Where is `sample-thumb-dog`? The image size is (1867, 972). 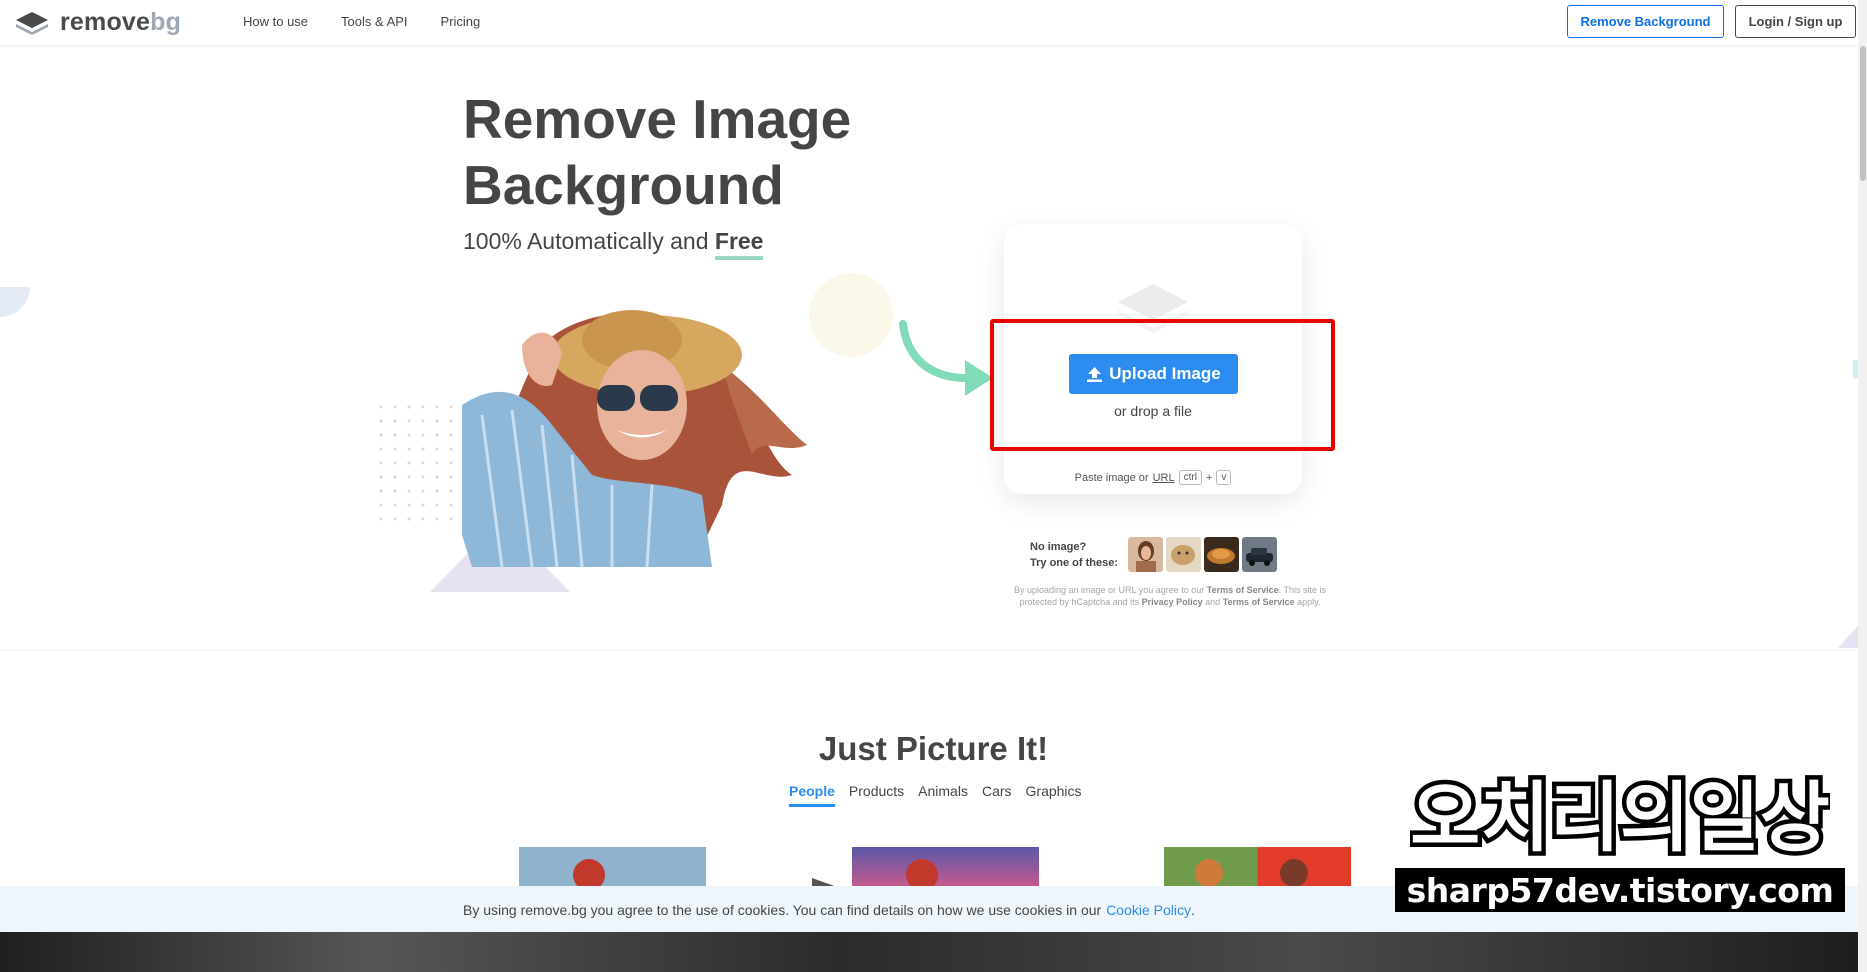
sample-thumb-dog is located at coordinates (1183, 554).